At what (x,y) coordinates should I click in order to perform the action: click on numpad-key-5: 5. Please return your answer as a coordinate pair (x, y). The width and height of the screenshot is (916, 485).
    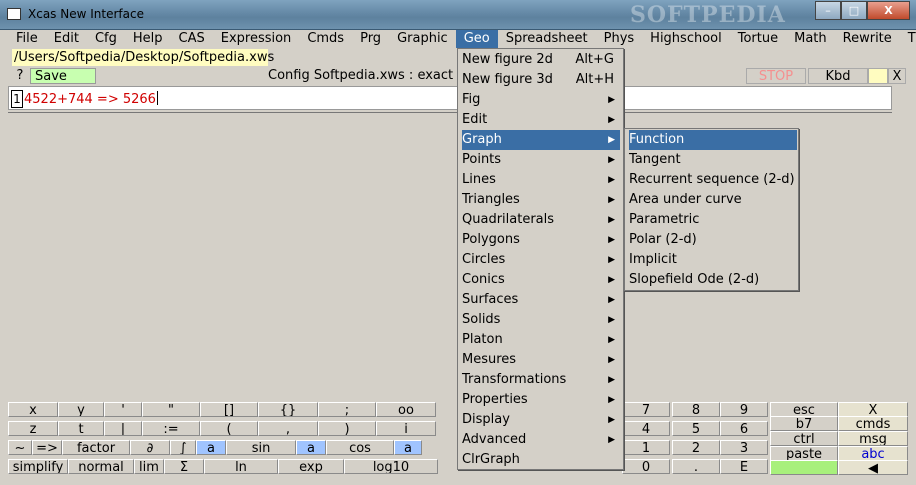
    Looking at the image, I should click on (696, 428).